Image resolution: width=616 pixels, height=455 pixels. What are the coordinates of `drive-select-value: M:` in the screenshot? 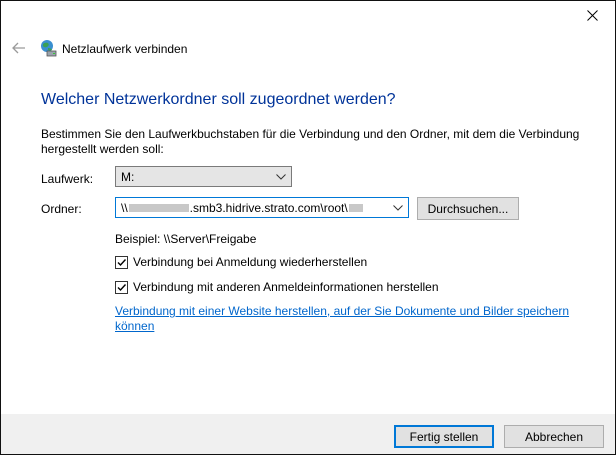 It's located at (128, 176).